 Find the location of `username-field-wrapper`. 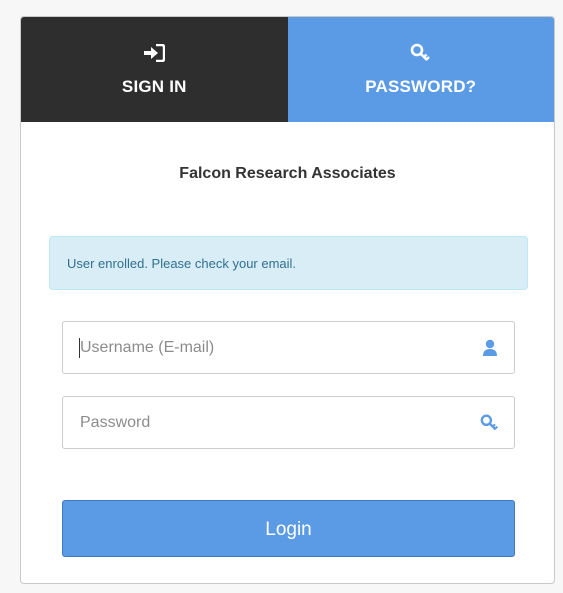

username-field-wrapper is located at coordinates (288, 347).